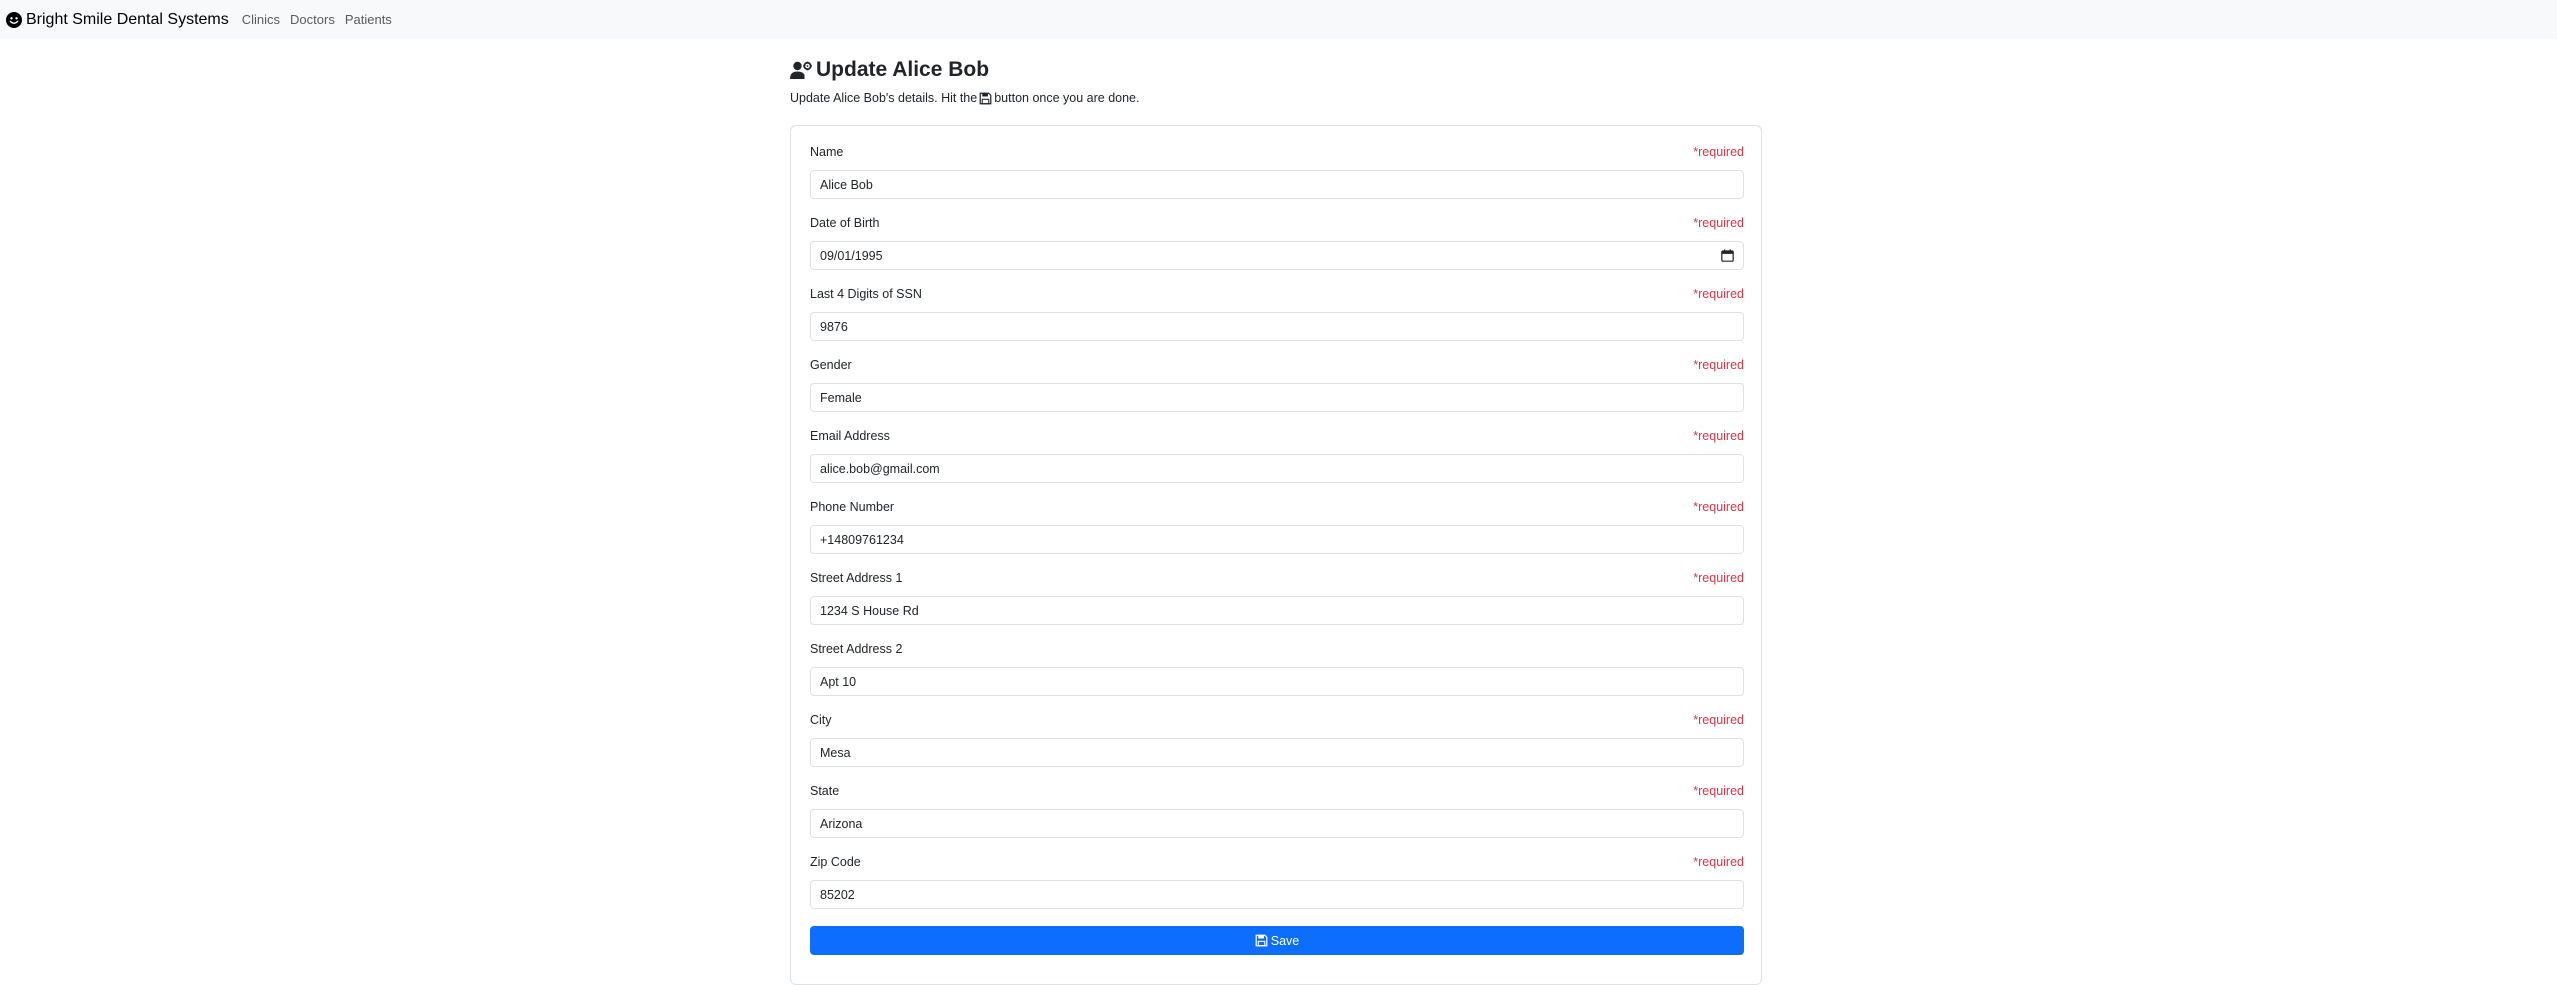 The width and height of the screenshot is (2557, 985). What do you see at coordinates (838, 681) in the screenshot?
I see `input-value: Apt 10` at bounding box center [838, 681].